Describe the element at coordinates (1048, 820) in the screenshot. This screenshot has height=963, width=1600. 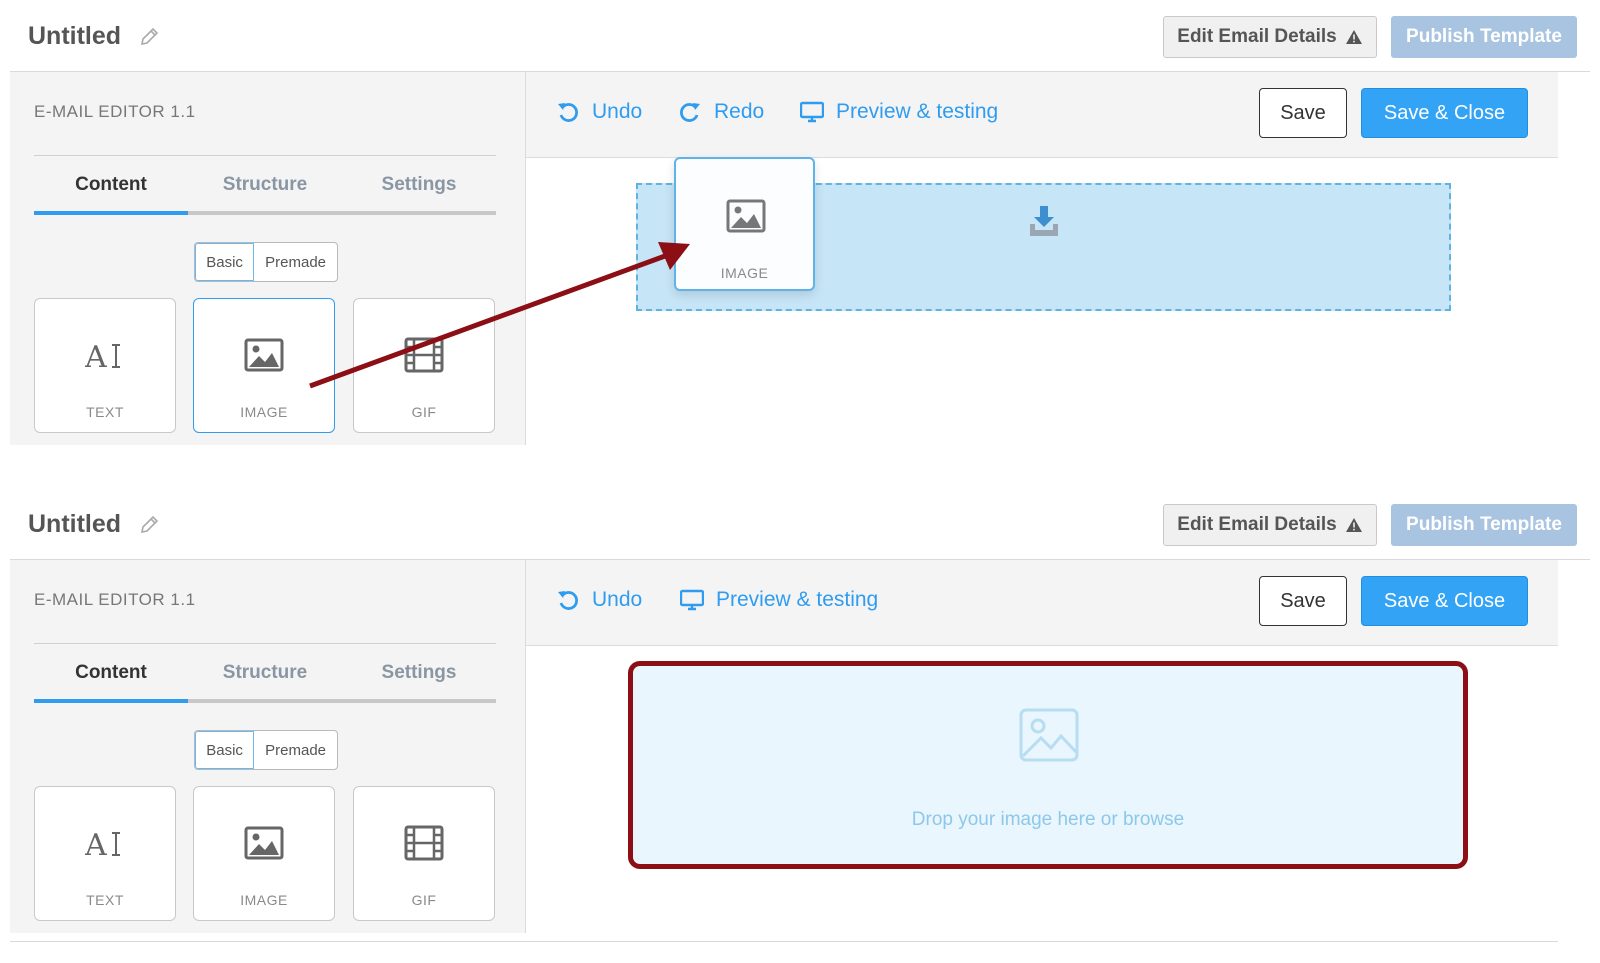
I see `dropzone-text: Drop your image here or browse` at that location.